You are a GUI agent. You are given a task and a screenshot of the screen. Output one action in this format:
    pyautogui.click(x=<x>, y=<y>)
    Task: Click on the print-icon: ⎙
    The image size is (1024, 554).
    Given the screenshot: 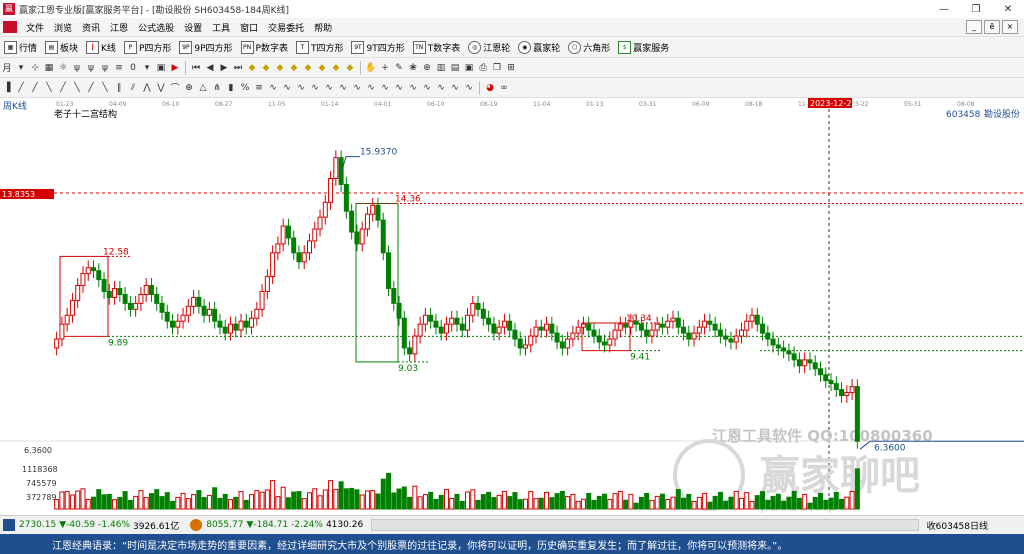 What is the action you would take?
    pyautogui.click(x=483, y=68)
    